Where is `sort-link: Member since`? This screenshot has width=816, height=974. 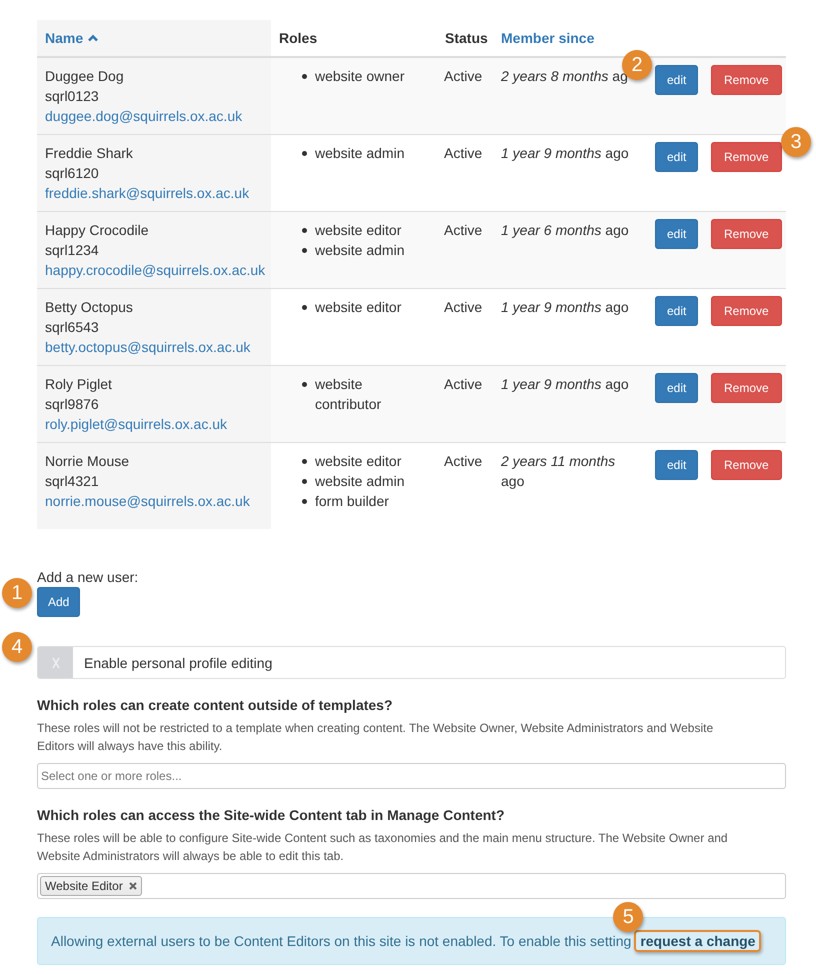 sort-link: Member since is located at coordinates (547, 38).